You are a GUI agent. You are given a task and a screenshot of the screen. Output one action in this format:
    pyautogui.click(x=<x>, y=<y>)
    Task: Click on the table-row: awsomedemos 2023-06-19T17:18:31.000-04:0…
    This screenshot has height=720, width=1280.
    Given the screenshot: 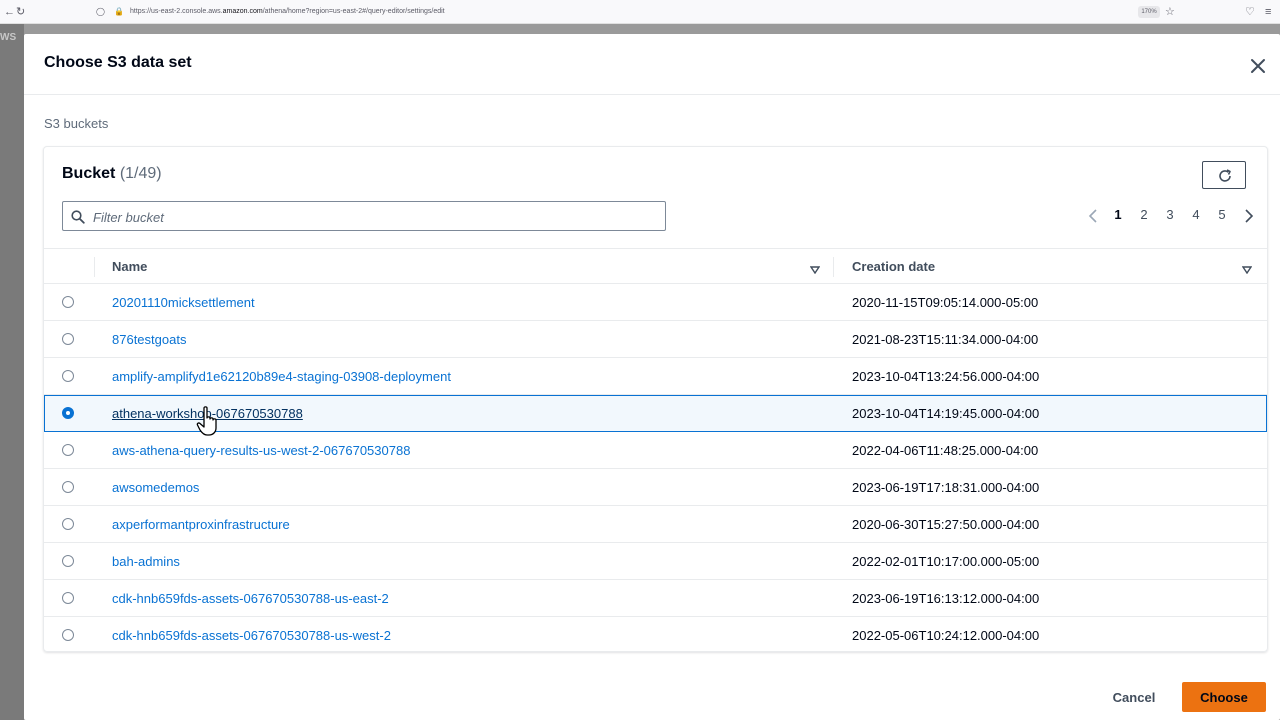 What is the action you would take?
    pyautogui.click(x=655, y=487)
    